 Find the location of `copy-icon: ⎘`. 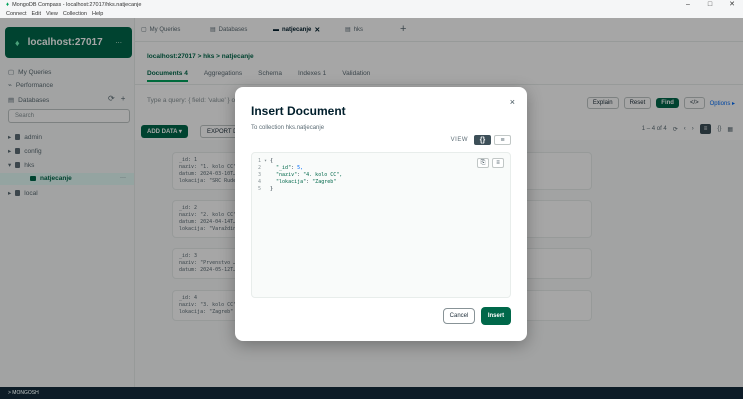

copy-icon: ⎘ is located at coordinates (483, 163).